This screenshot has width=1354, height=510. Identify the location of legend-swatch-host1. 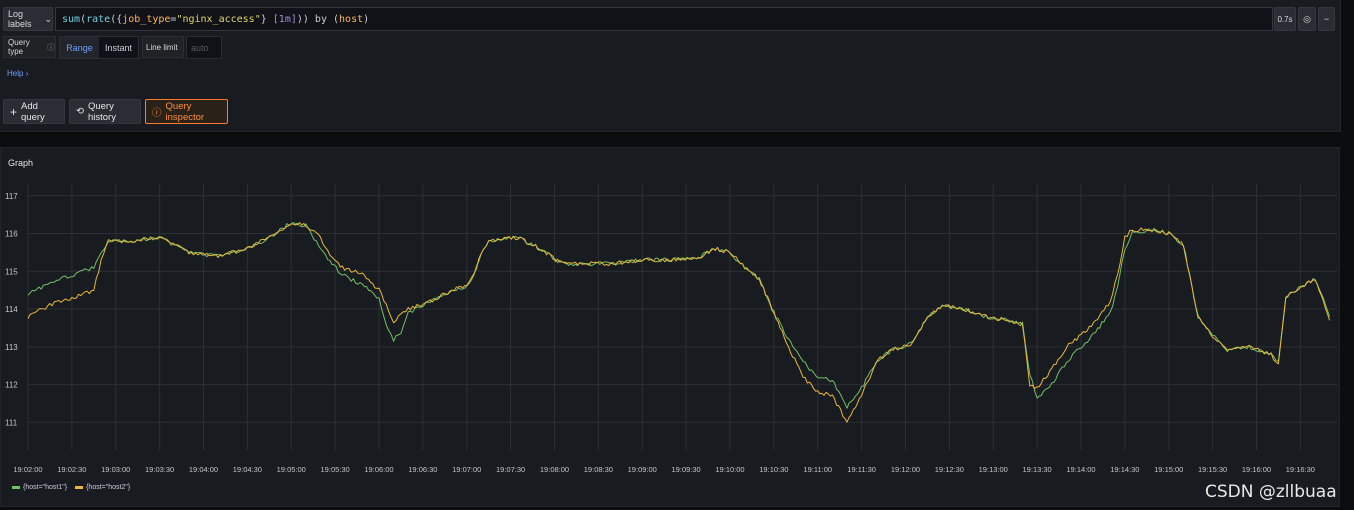
(16, 487).